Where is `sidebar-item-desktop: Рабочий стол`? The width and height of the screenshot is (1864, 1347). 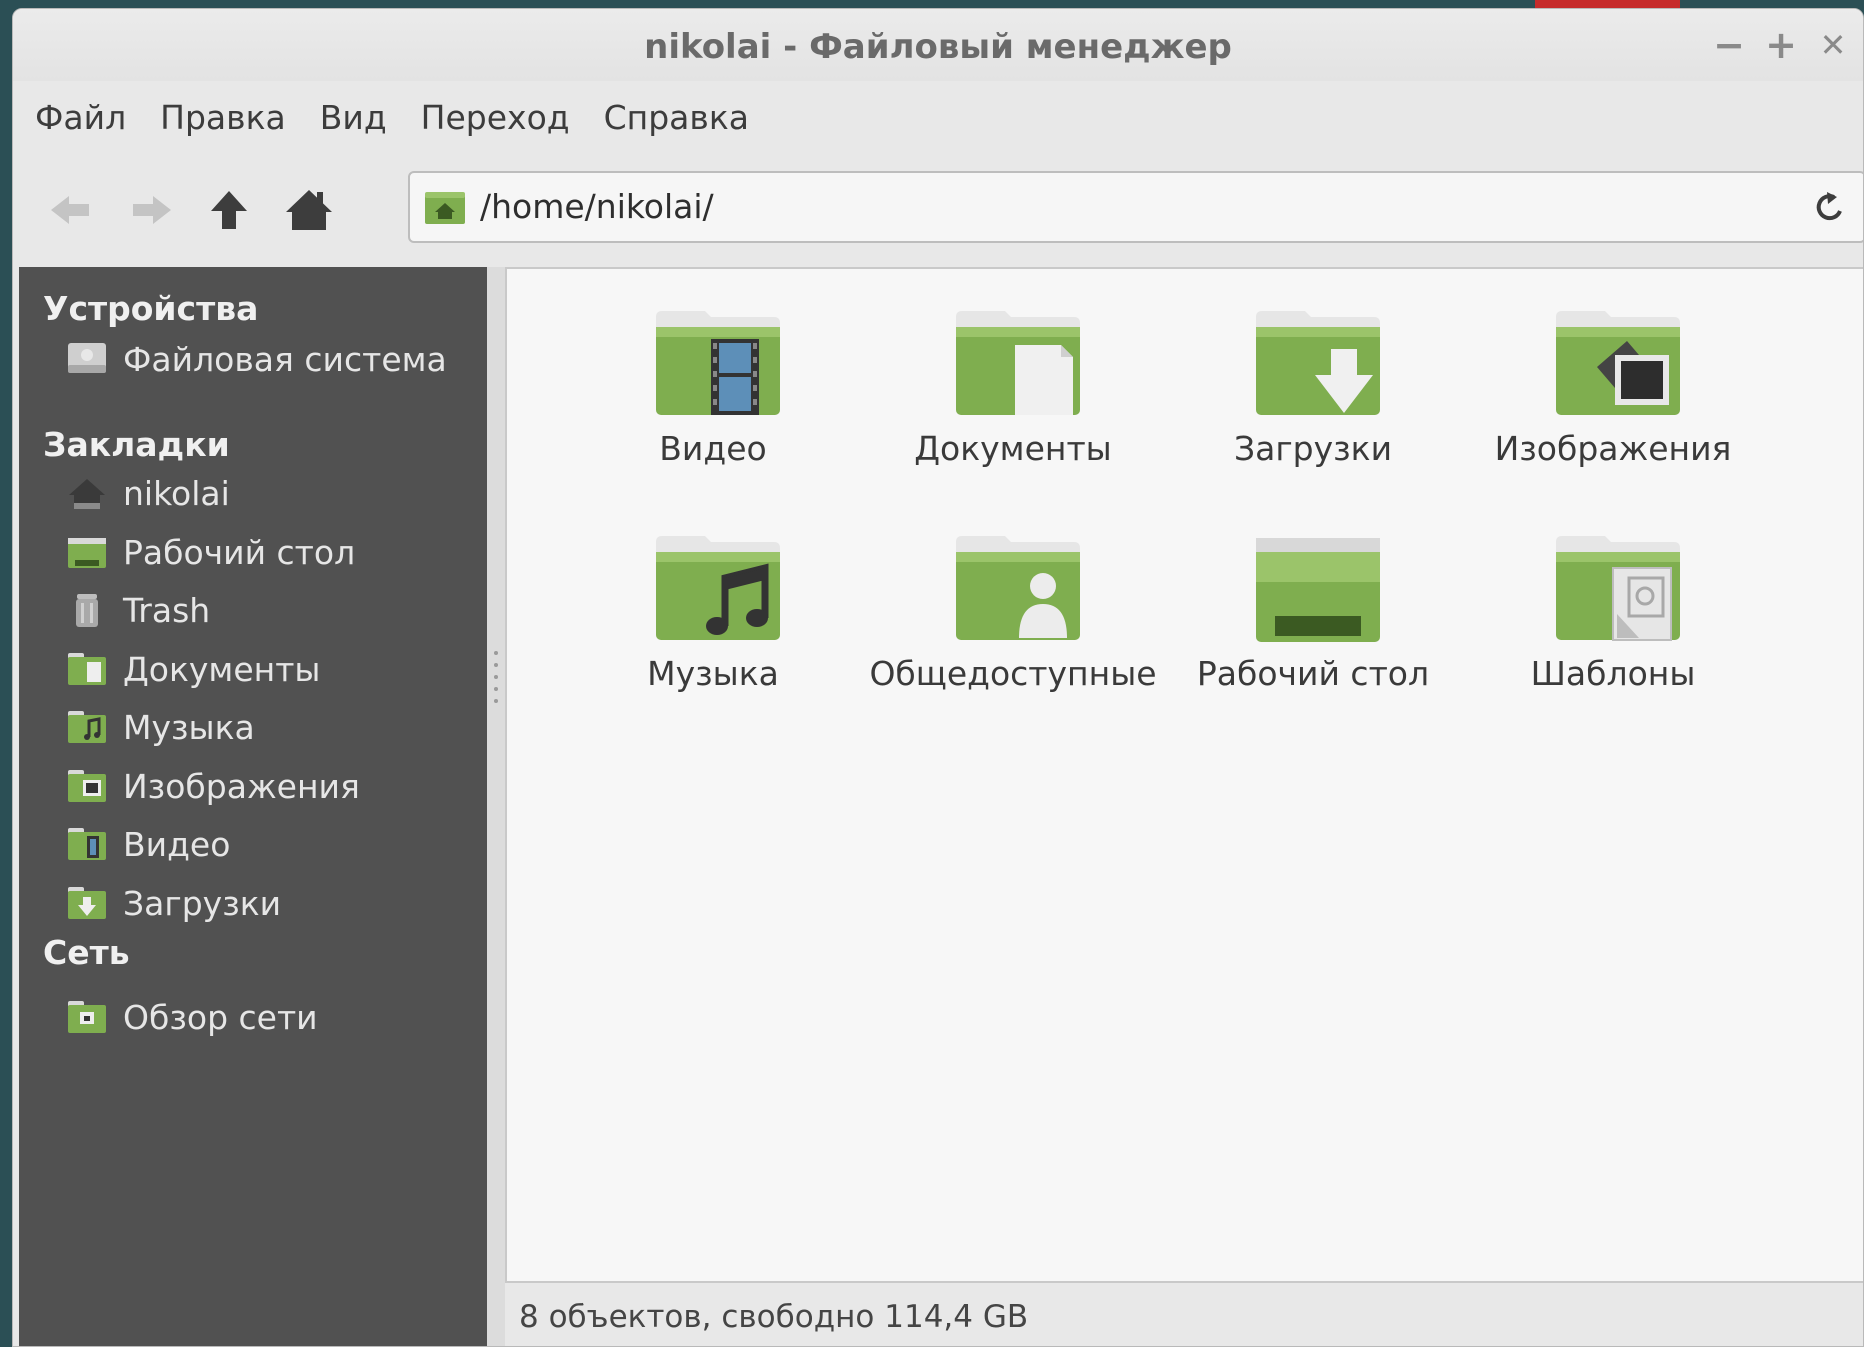
sidebar-item-desktop: Рабочий стол is located at coordinates (265, 552).